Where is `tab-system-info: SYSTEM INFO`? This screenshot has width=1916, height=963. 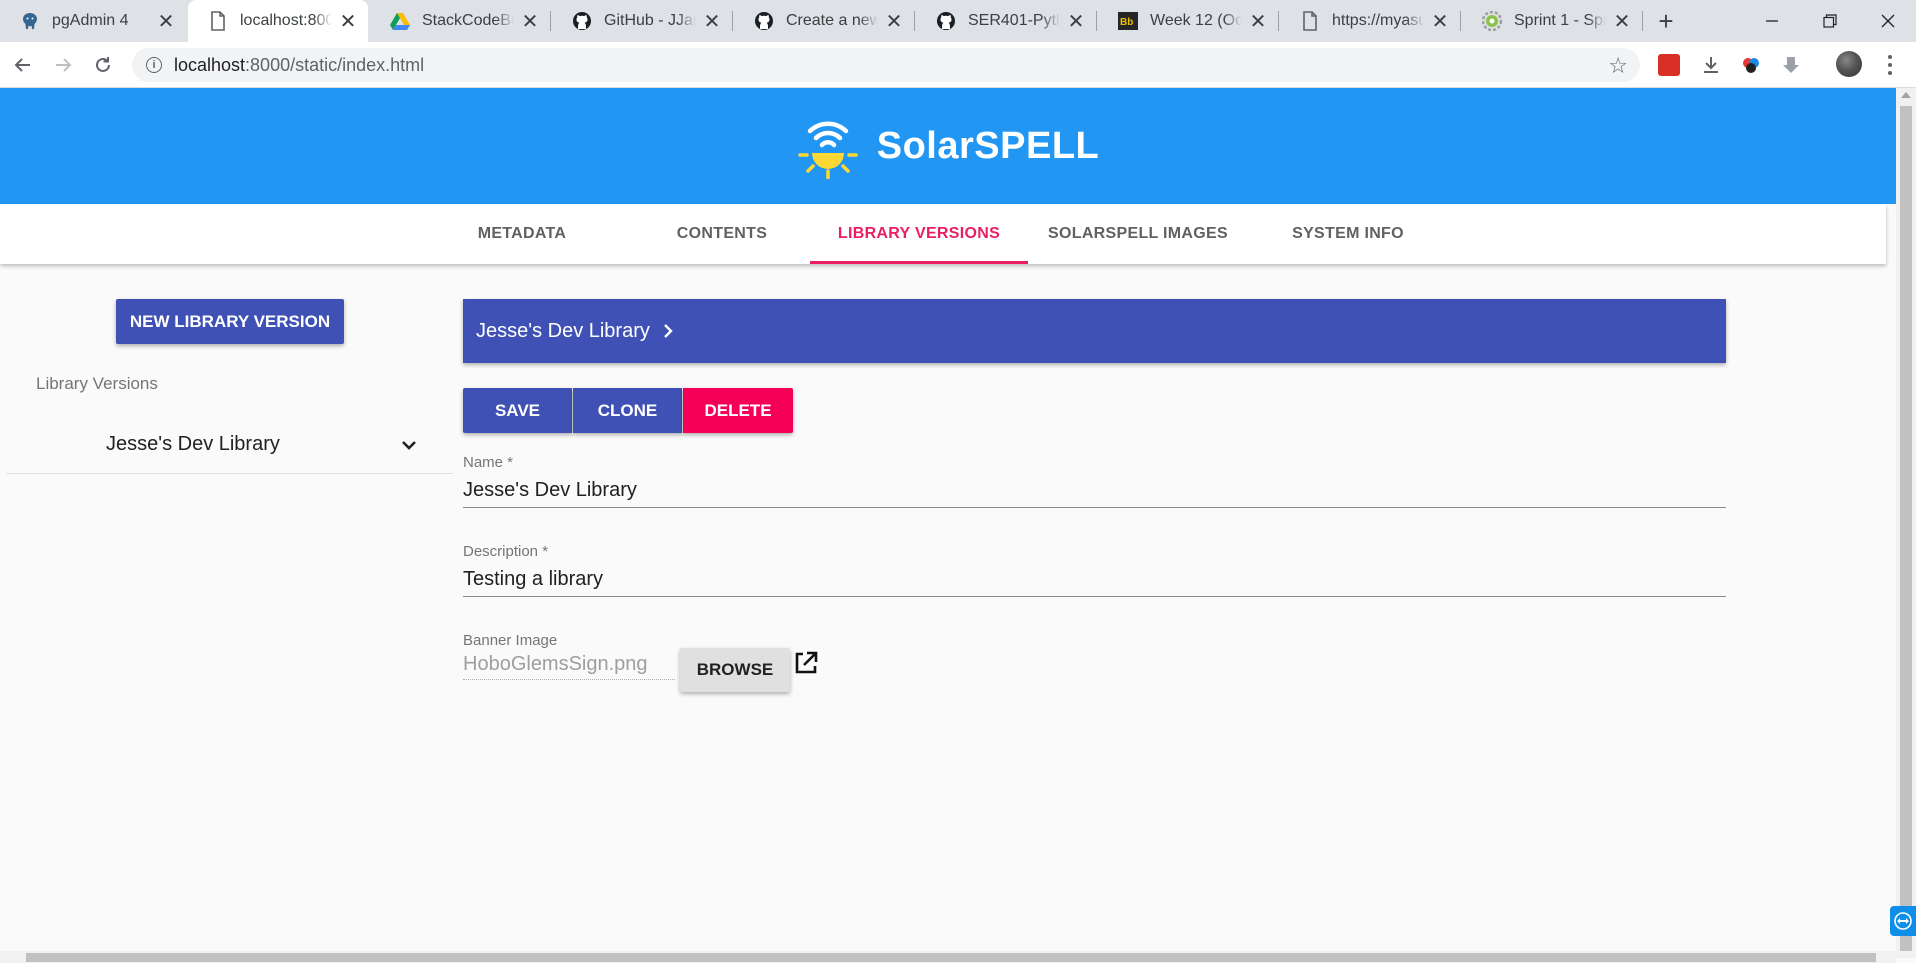
tab-system-info: SYSTEM INFO is located at coordinates (1348, 234).